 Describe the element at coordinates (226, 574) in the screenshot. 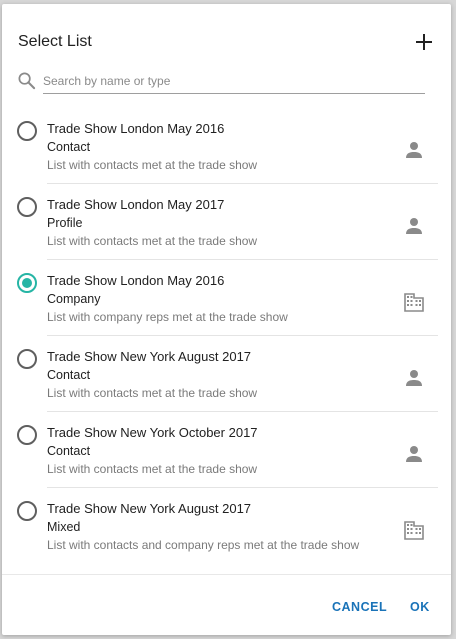

I see `footer-divider` at that location.